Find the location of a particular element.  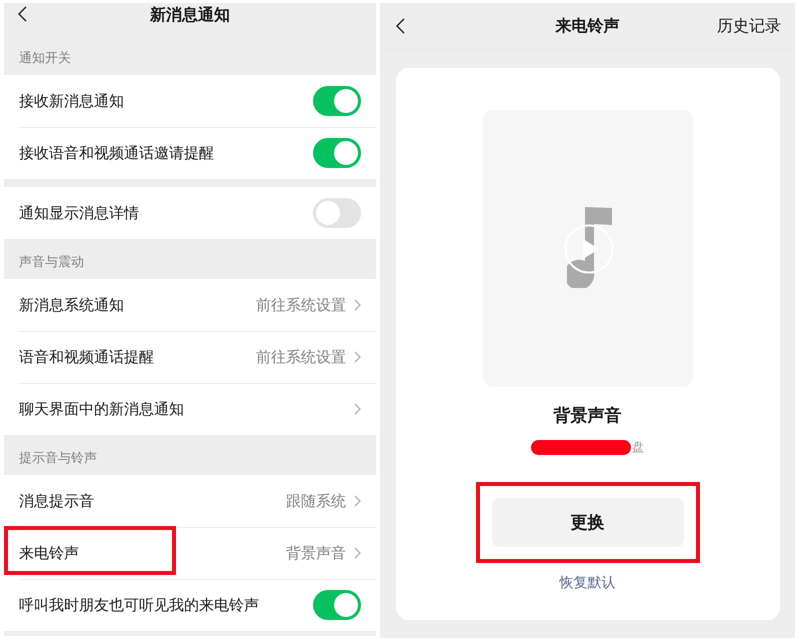

ringtone-name: 背景声音 is located at coordinates (588, 416).